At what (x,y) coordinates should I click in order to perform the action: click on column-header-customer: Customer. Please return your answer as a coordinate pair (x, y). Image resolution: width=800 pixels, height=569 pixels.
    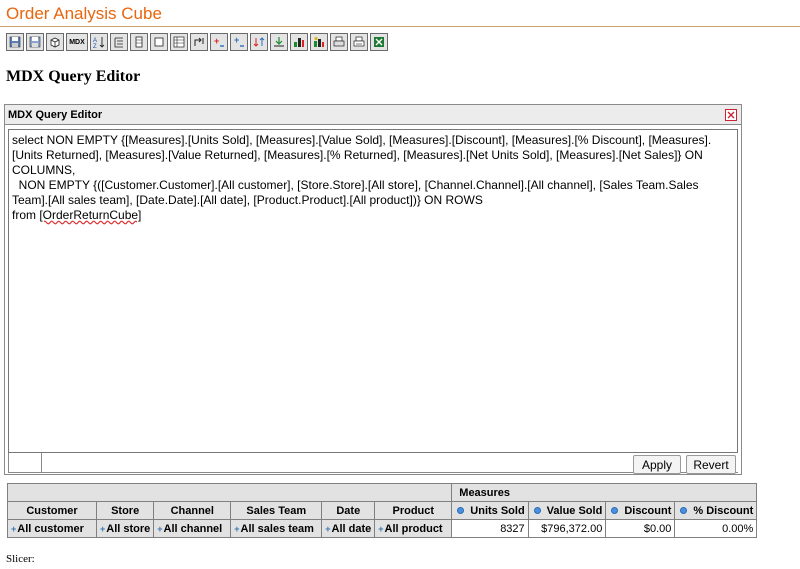
    Looking at the image, I should click on (52, 510).